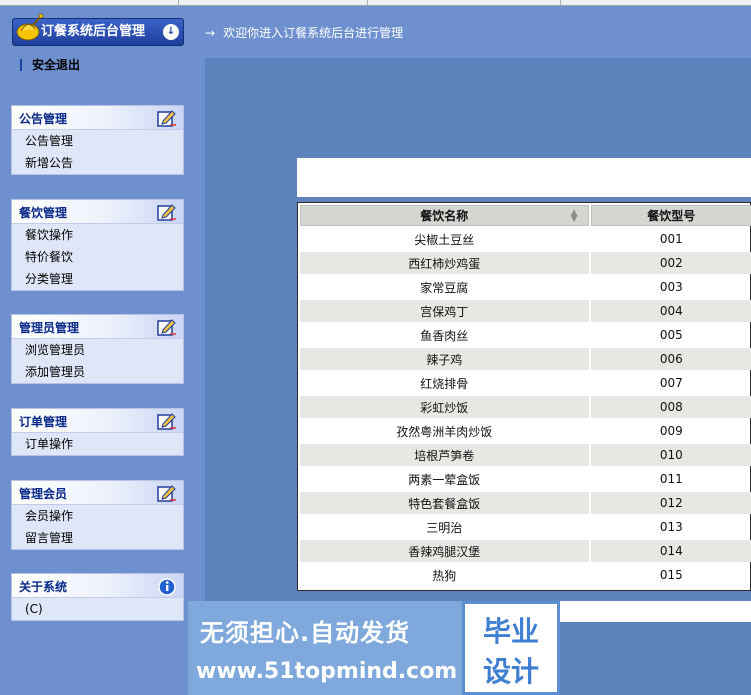  Describe the element at coordinates (97, 118) in the screenshot. I see `panel-header: 公告管理` at that location.